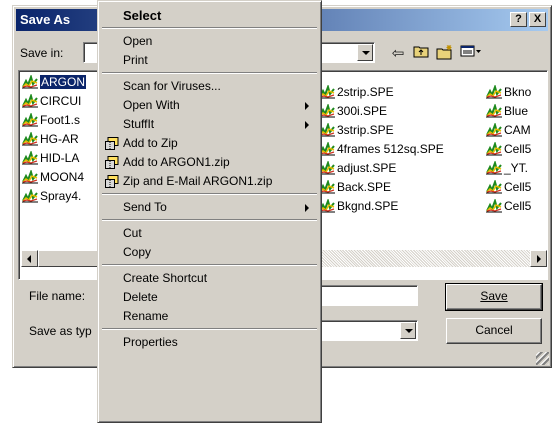 The width and height of the screenshot is (552, 423). I want to click on file-item: Bkno, so click(508, 92).